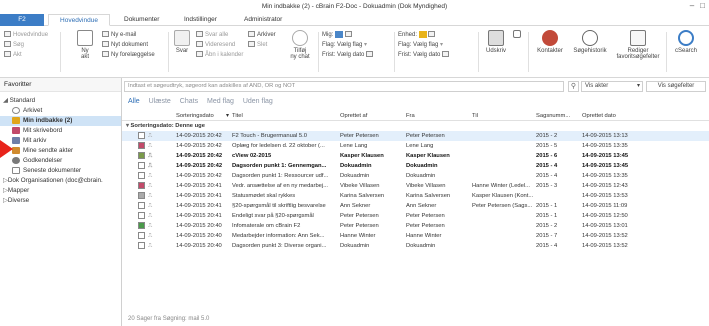 This screenshot has width=709, height=326. What do you see at coordinates (496, 38) in the screenshot?
I see `printer-icon` at bounding box center [496, 38].